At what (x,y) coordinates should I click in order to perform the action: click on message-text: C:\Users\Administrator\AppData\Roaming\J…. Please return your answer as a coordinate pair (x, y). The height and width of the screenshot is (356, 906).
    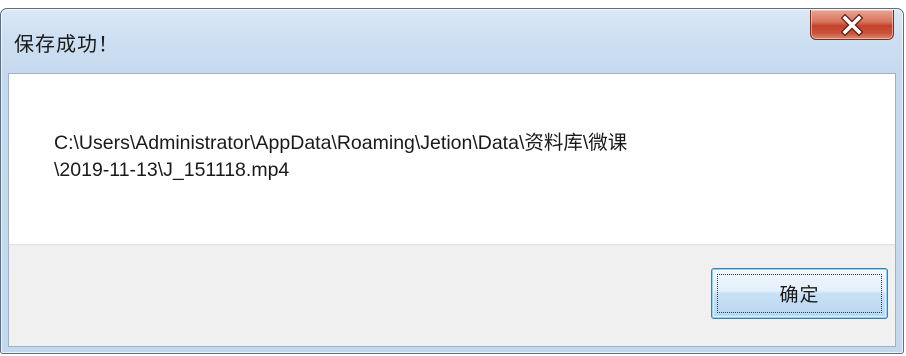
    Looking at the image, I should click on (454, 157).